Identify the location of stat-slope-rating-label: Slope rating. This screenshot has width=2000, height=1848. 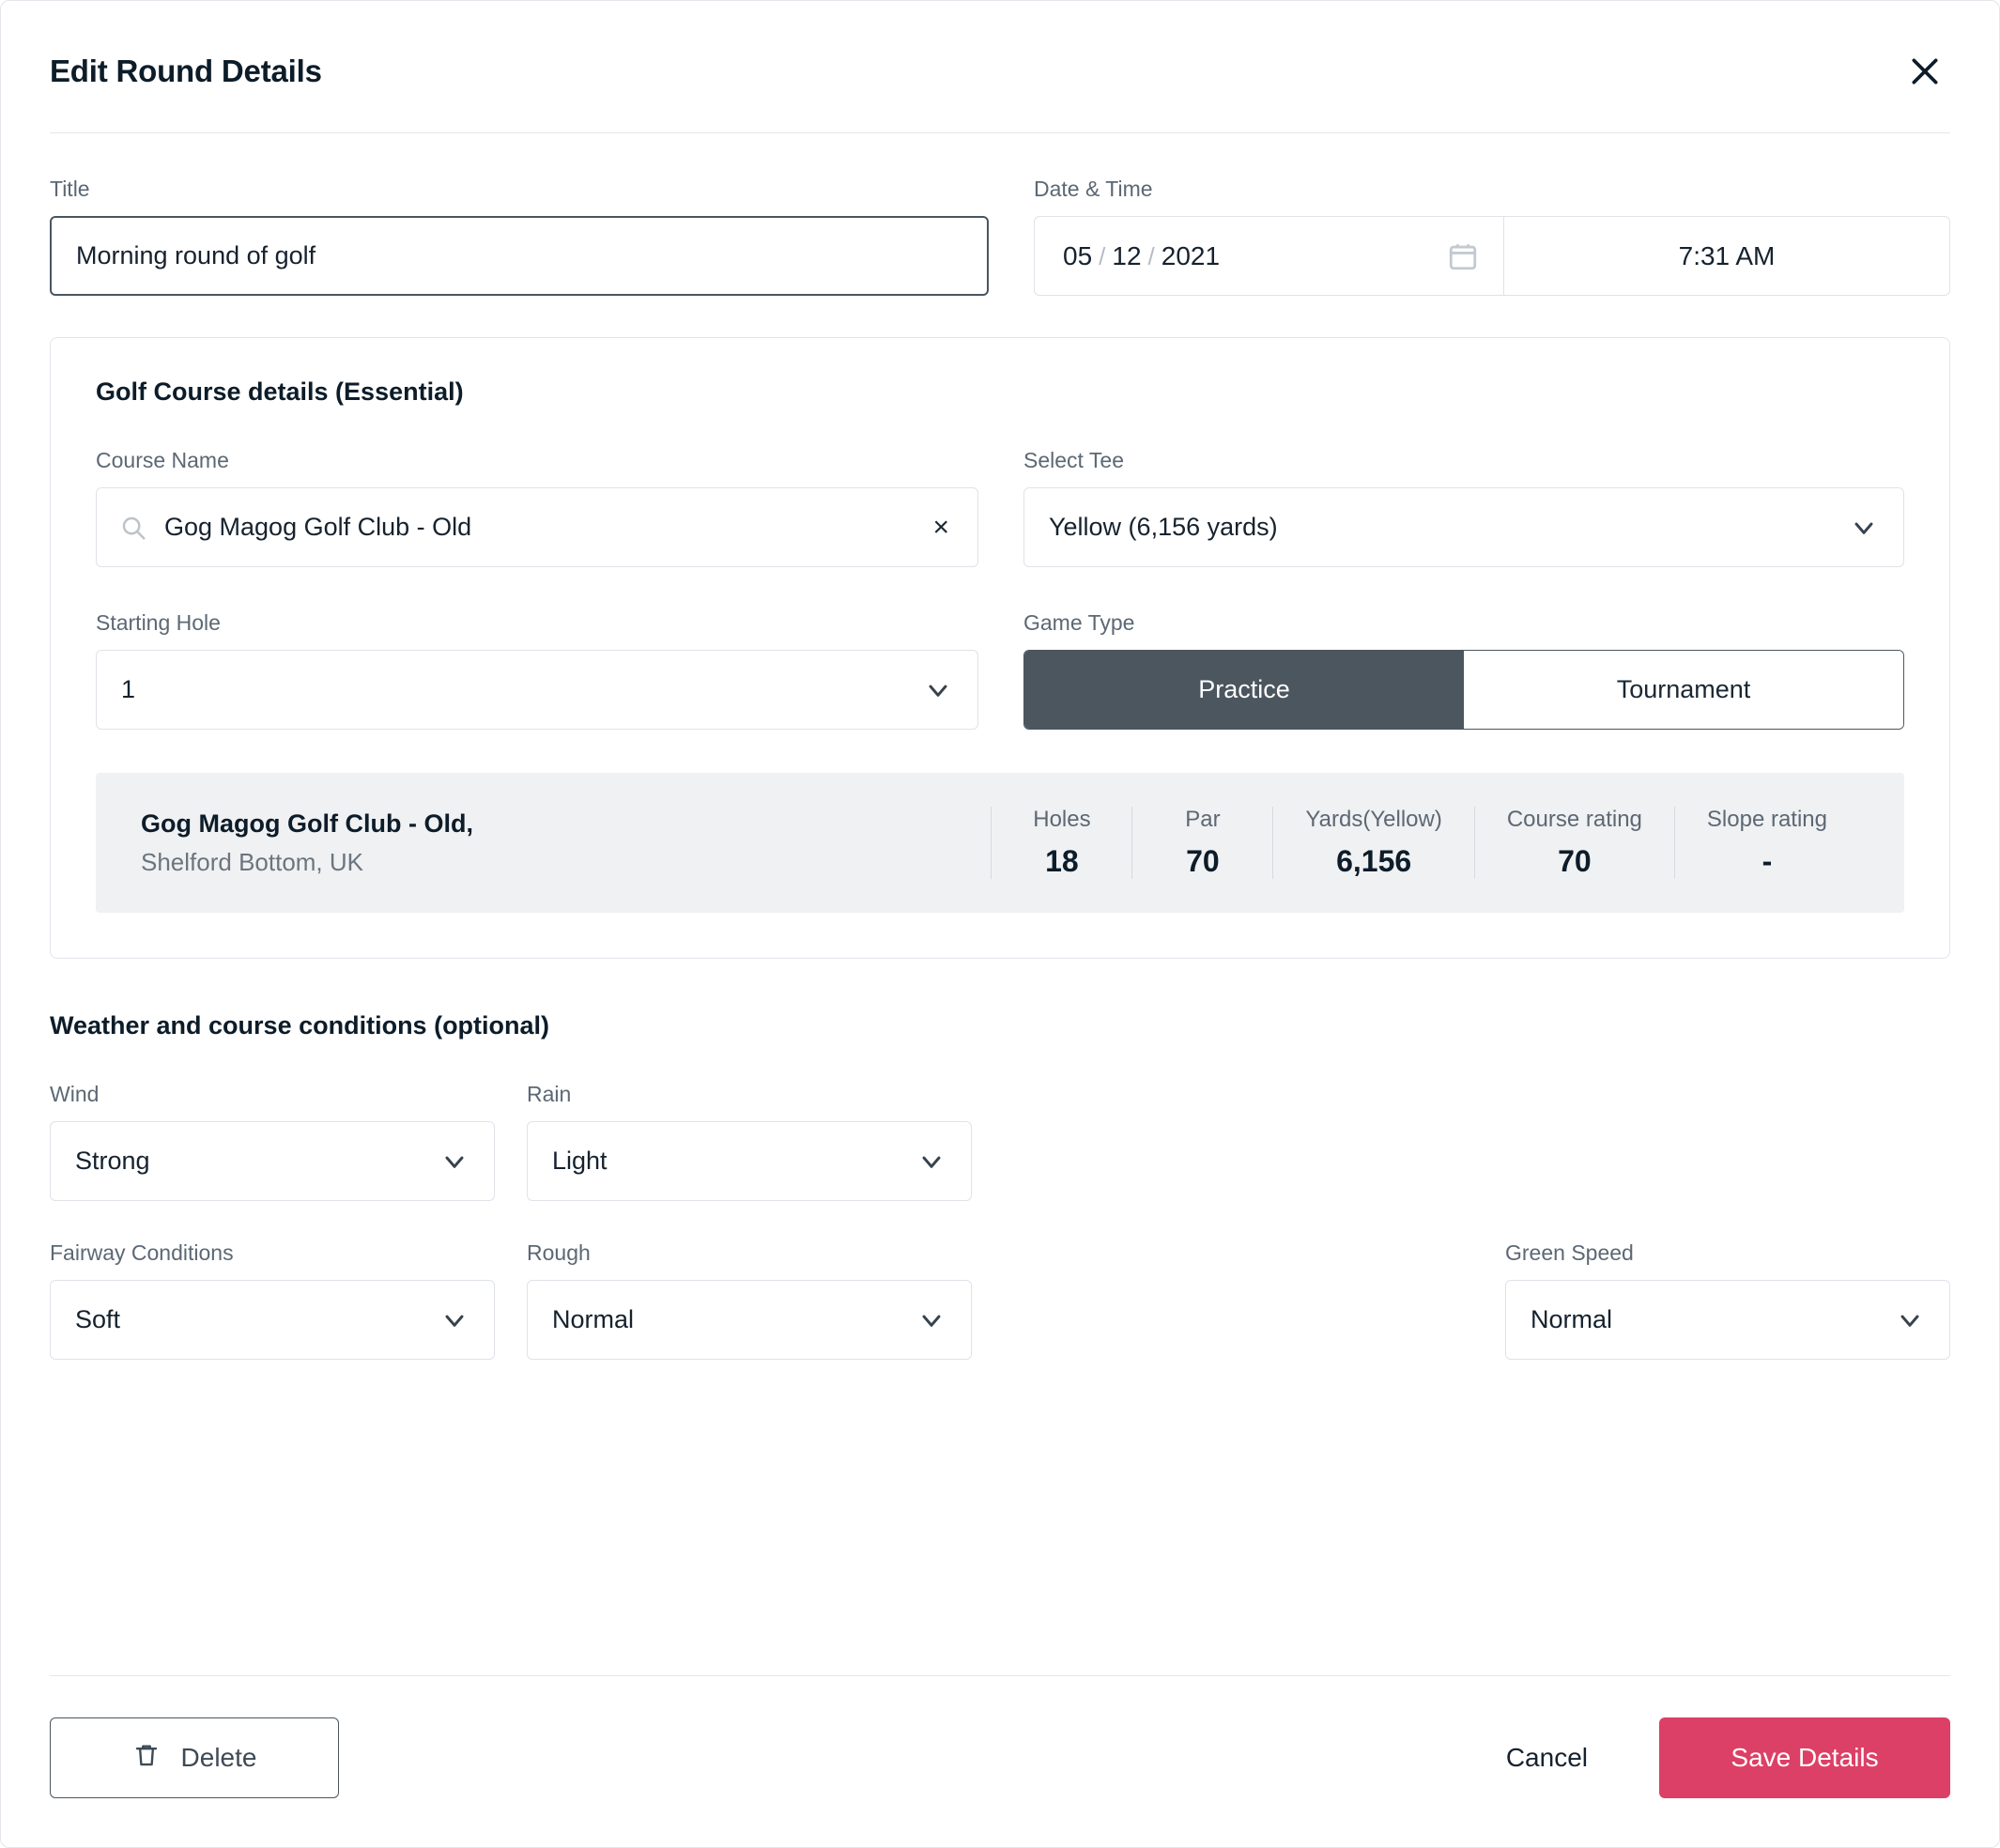
(1766, 819).